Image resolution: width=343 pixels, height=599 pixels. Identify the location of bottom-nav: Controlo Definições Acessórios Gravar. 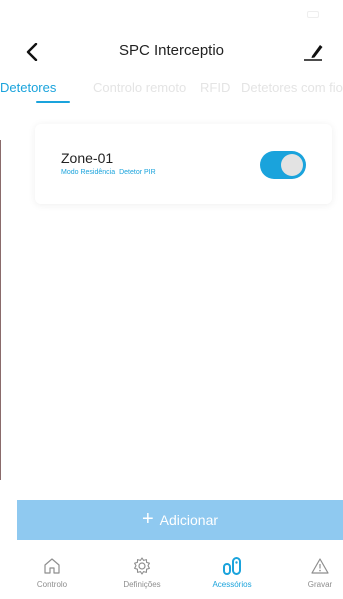
(180, 572).